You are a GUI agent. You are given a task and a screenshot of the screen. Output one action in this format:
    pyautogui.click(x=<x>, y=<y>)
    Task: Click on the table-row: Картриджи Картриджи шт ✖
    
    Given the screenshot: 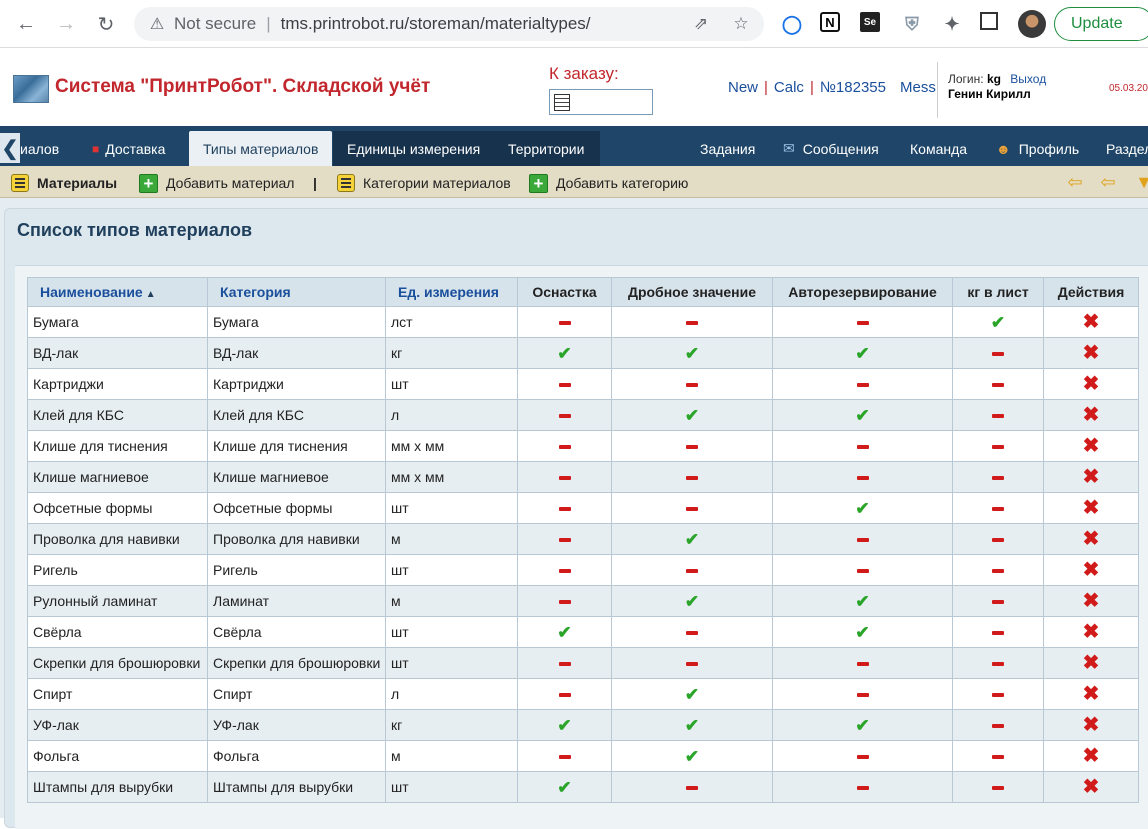 What is the action you would take?
    pyautogui.click(x=583, y=384)
    